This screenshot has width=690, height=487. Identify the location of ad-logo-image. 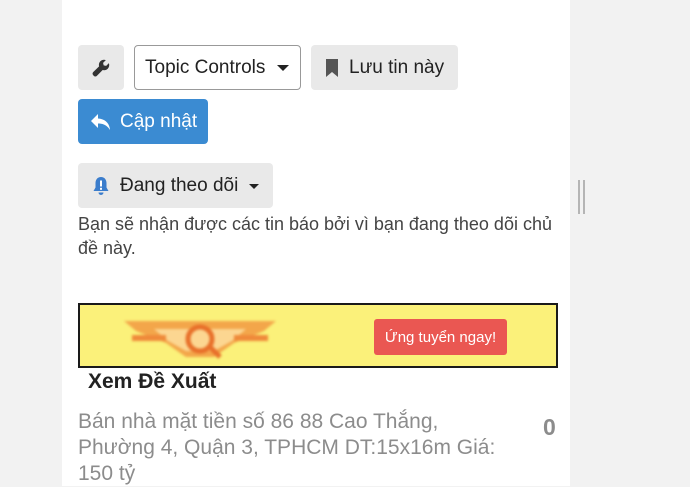
(200, 340).